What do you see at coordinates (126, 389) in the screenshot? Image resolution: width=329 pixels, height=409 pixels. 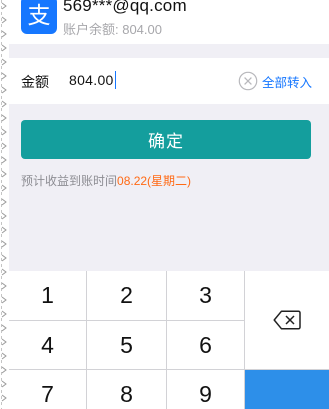 I see `key-8: 8` at bounding box center [126, 389].